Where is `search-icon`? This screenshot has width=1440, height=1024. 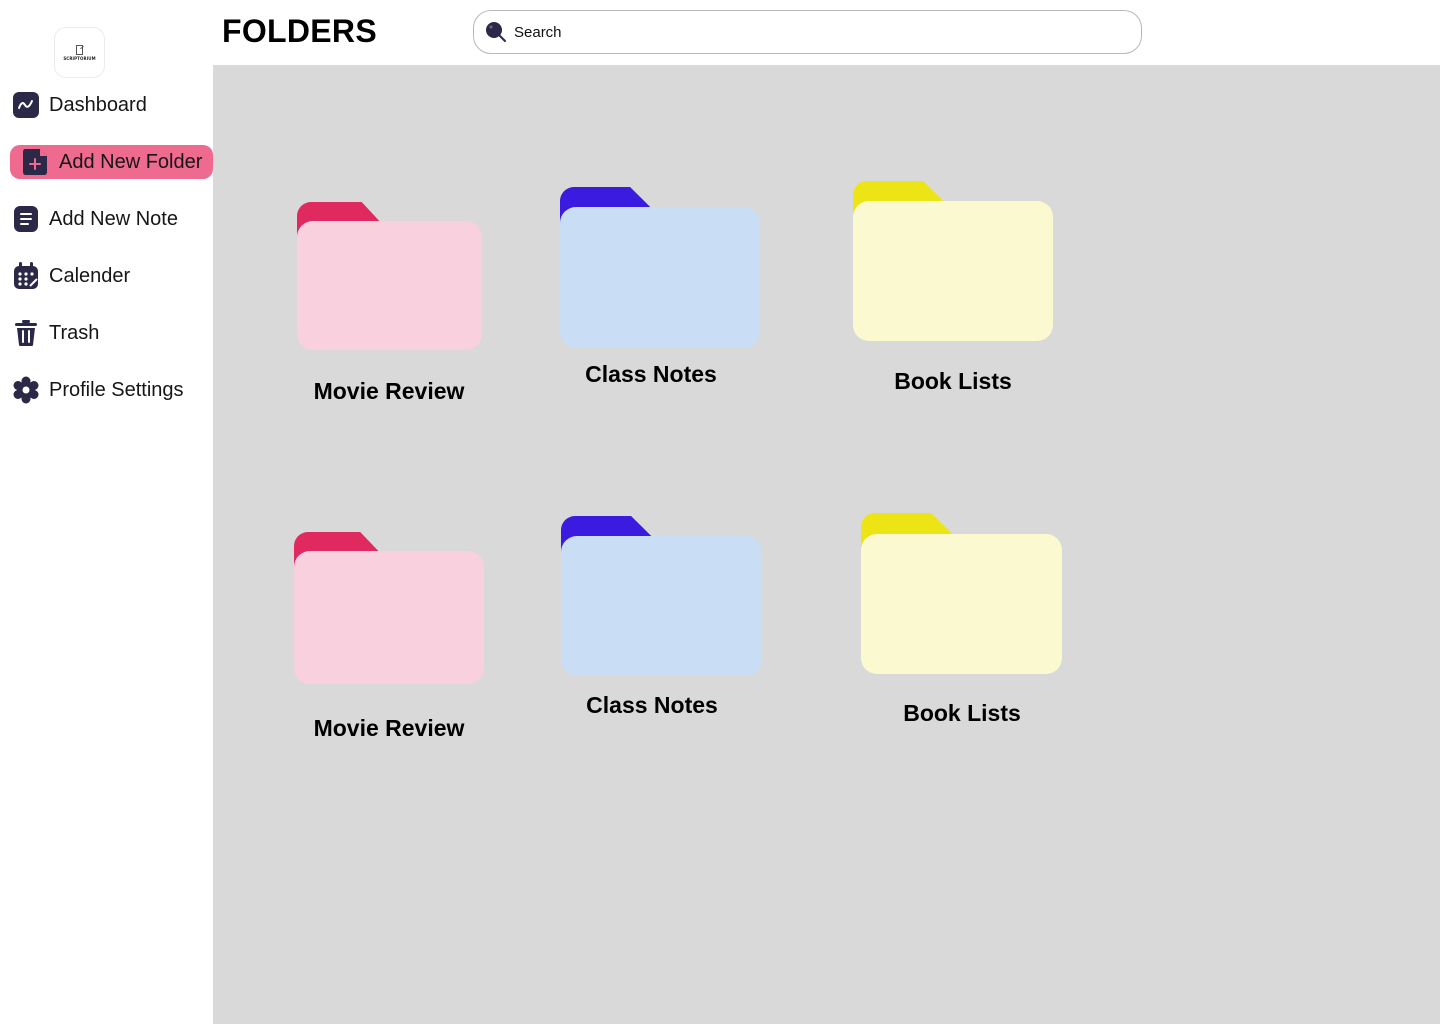 search-icon is located at coordinates (496, 32).